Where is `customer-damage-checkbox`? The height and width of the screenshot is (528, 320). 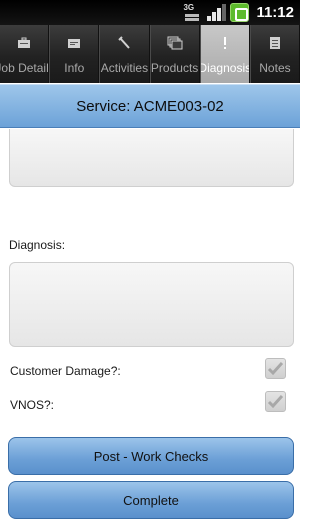 customer-damage-checkbox is located at coordinates (275, 368).